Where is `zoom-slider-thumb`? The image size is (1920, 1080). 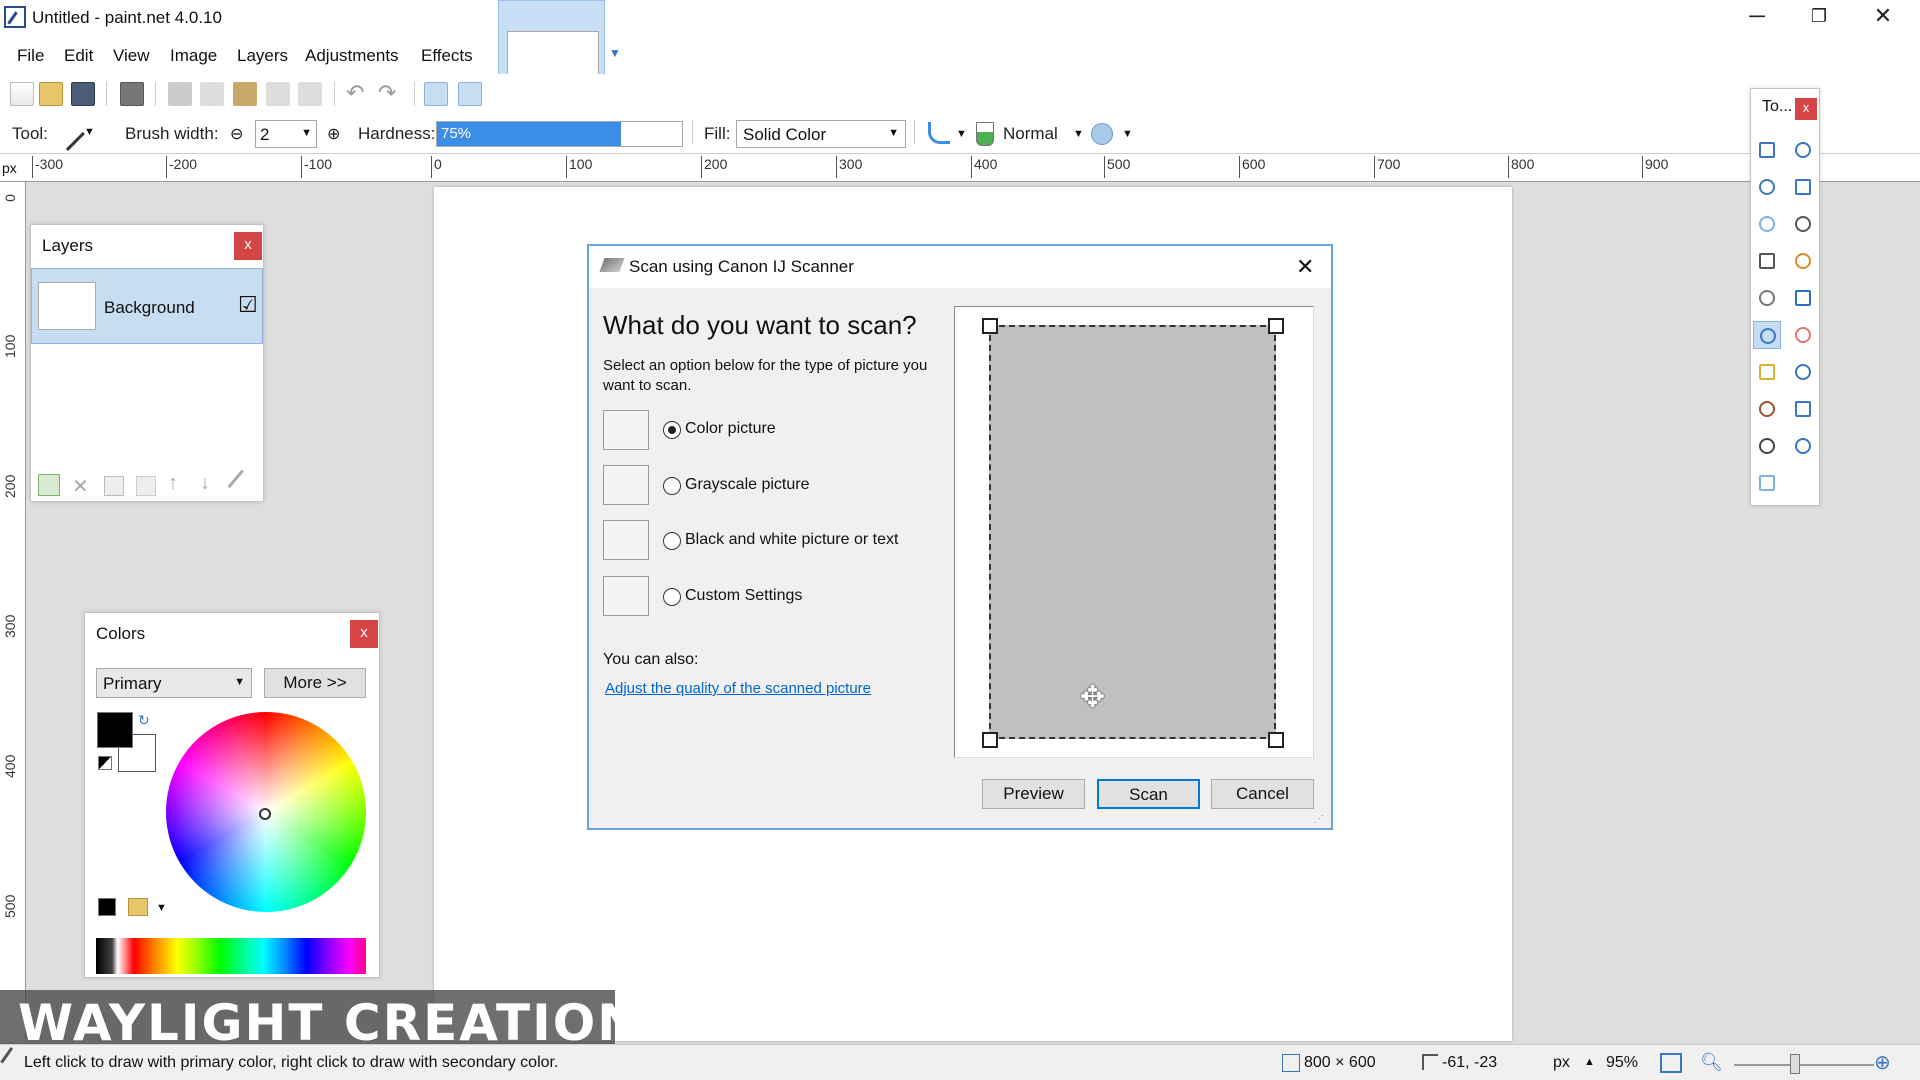 zoom-slider-thumb is located at coordinates (1795, 1064).